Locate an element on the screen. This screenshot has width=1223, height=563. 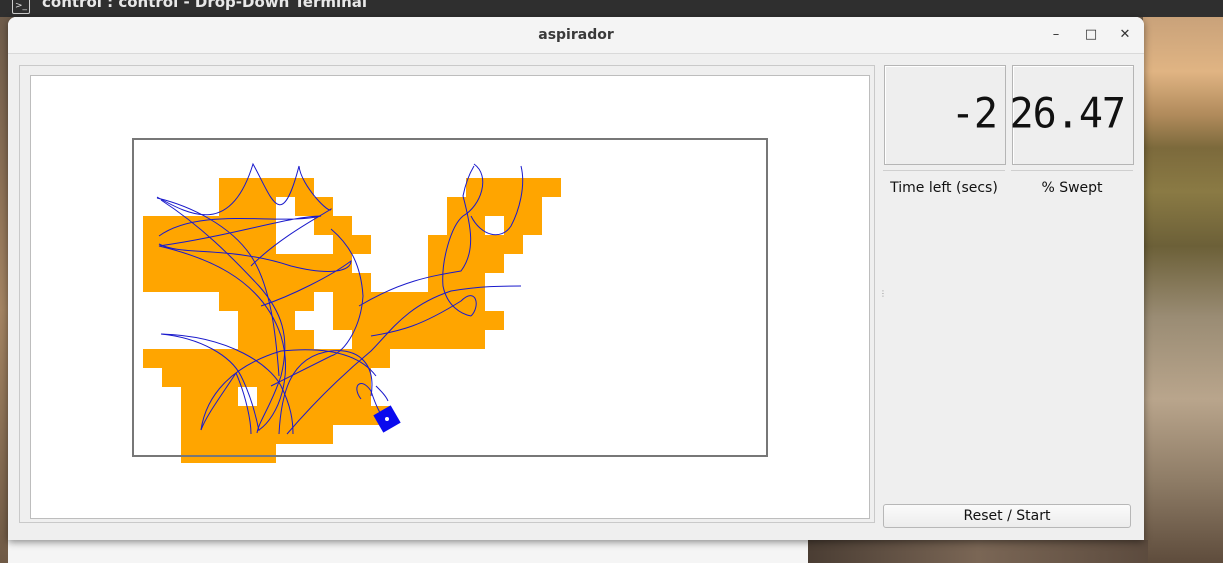
minimize-button: – is located at coordinates (1056, 35).